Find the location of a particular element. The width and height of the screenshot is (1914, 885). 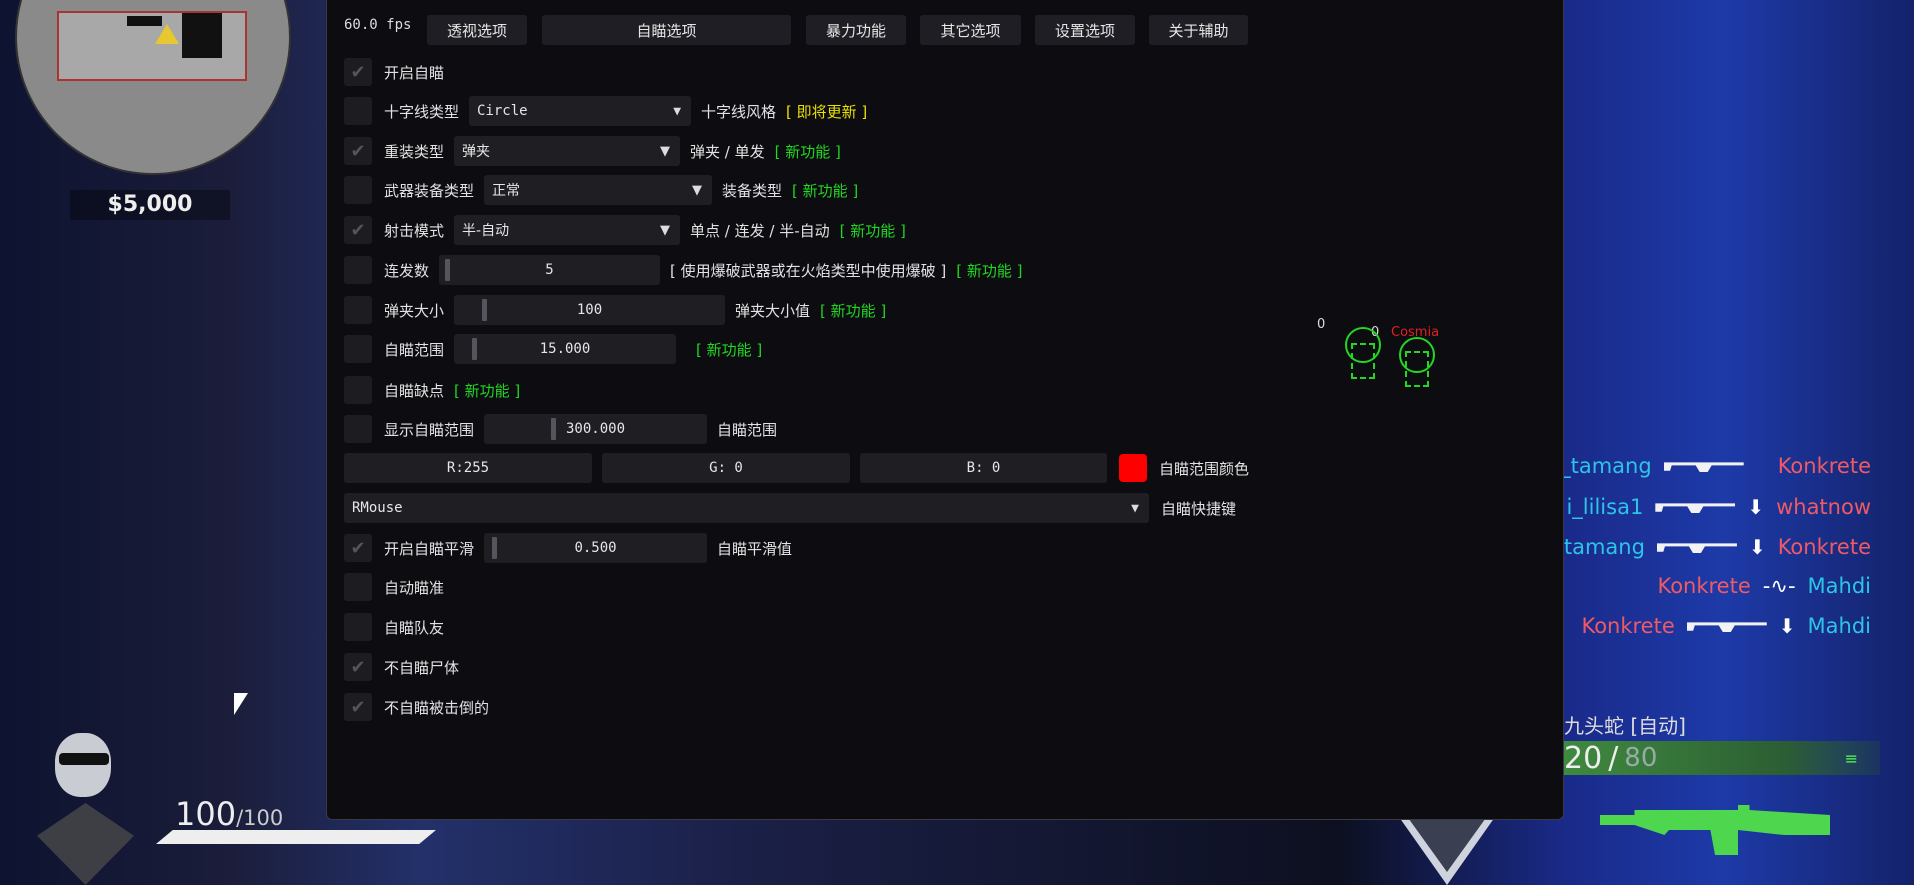

burst-checkbox is located at coordinates (358, 270).